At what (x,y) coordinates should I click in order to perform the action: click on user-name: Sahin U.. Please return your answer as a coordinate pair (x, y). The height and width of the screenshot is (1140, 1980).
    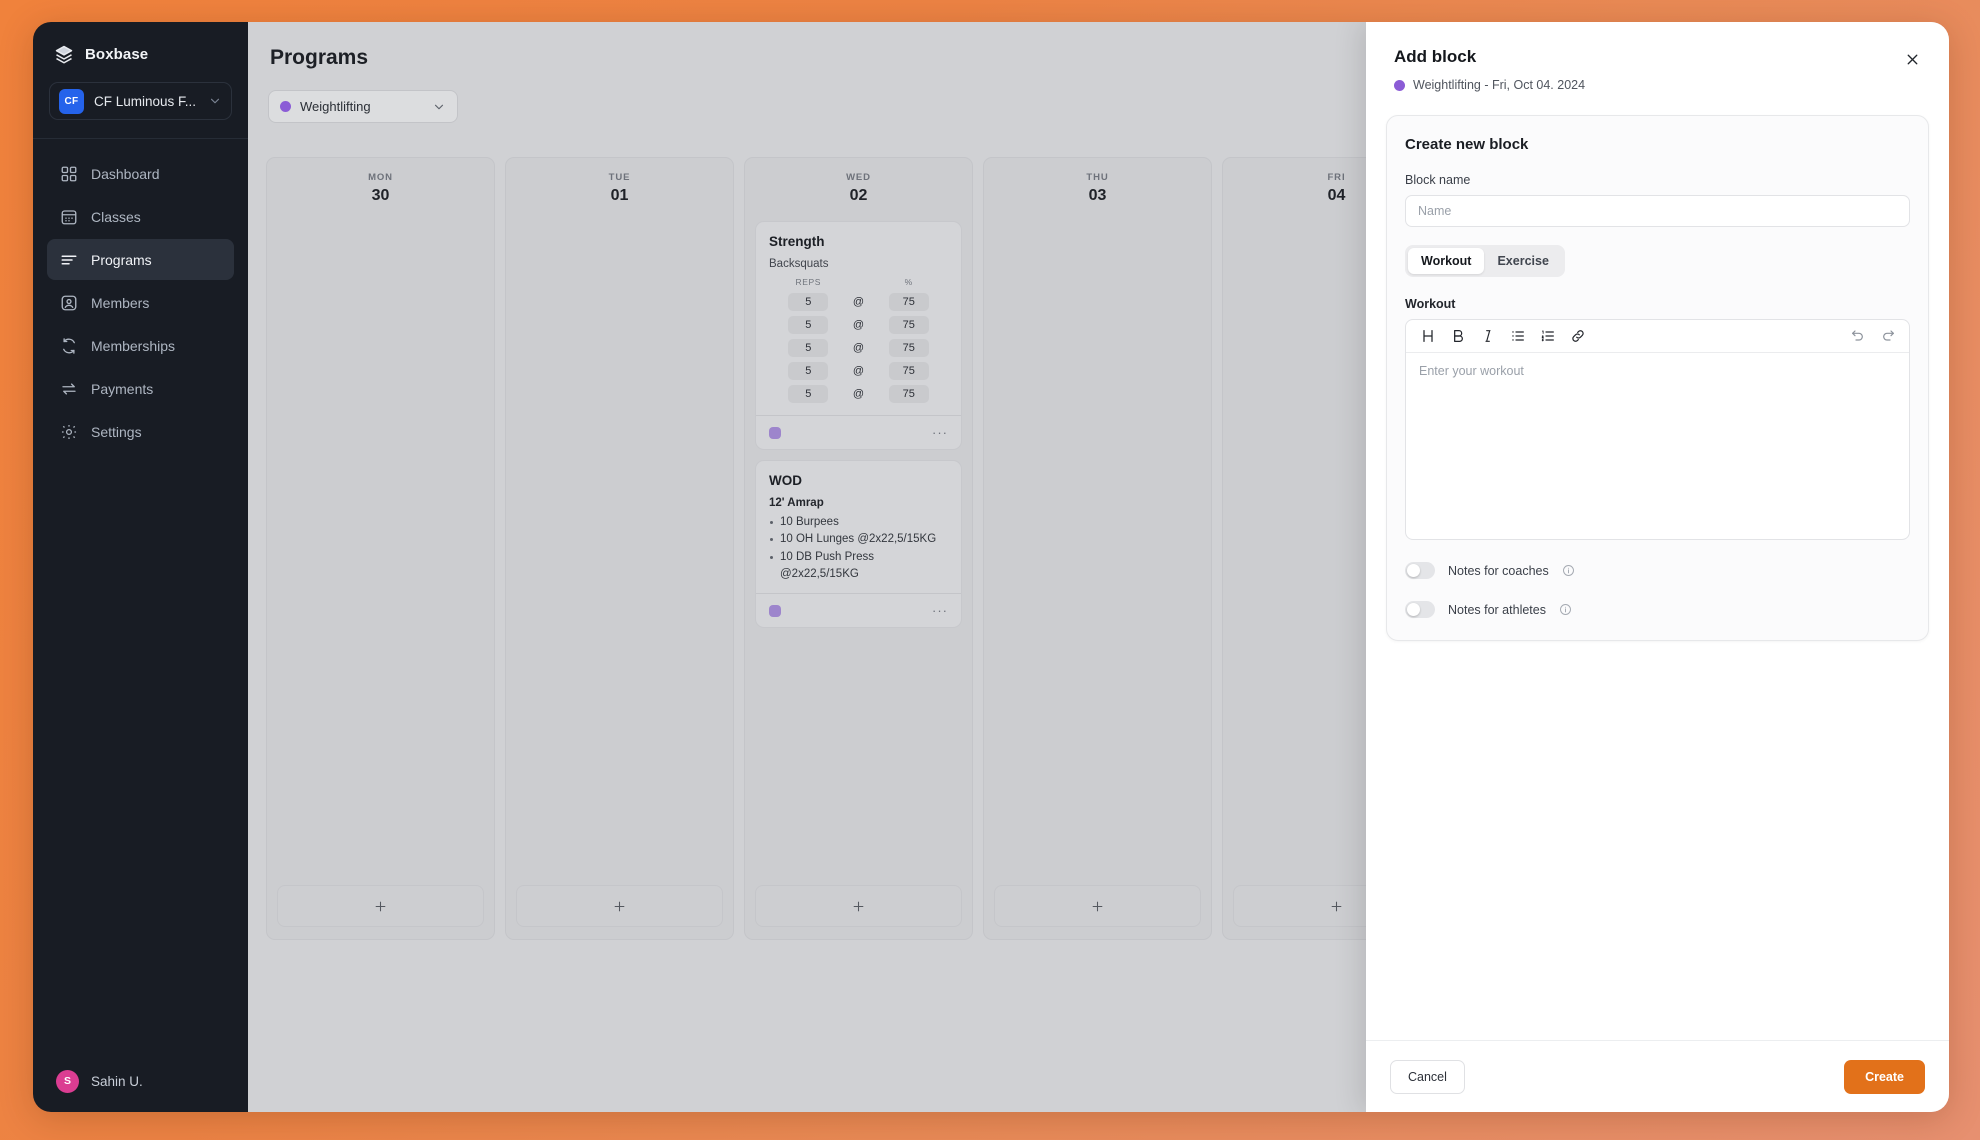
    Looking at the image, I should click on (117, 1081).